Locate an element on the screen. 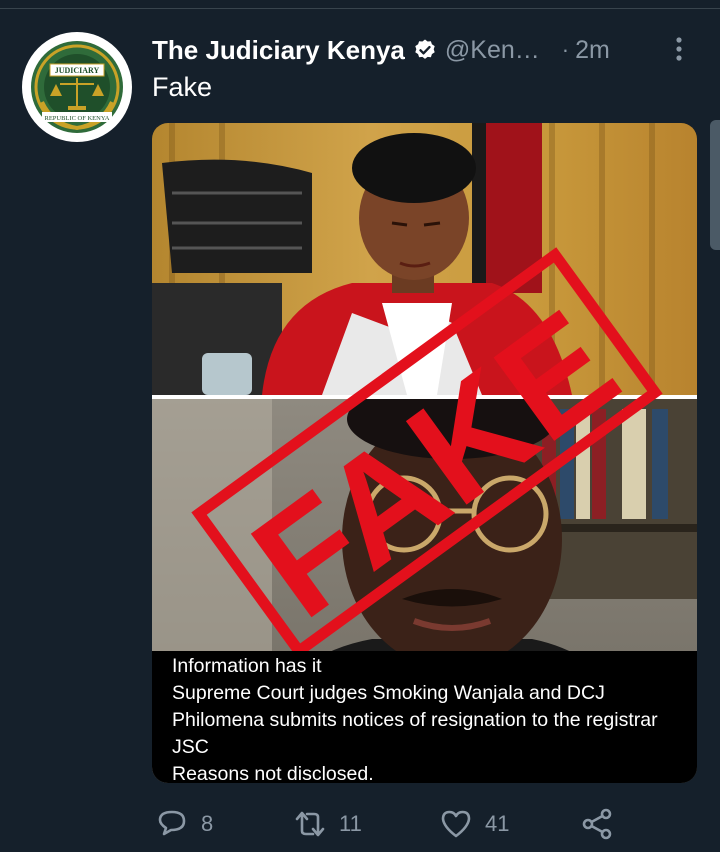  retweet-count: 11 is located at coordinates (350, 823).